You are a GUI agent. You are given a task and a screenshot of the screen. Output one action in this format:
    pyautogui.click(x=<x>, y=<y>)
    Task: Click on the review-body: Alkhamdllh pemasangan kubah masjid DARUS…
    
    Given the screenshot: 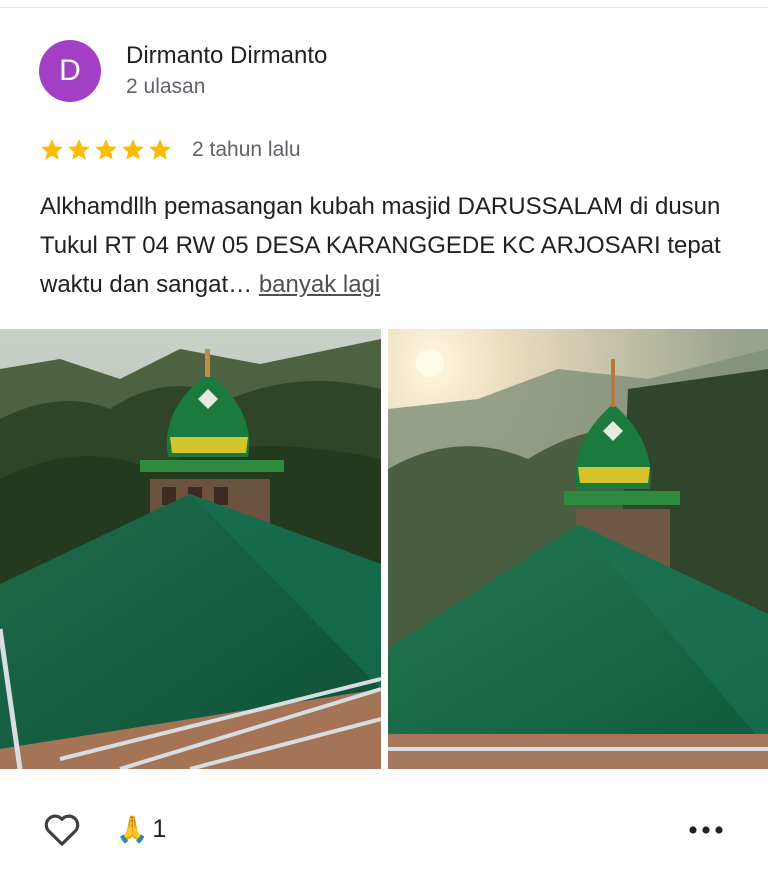 What is the action you would take?
    pyautogui.click(x=380, y=245)
    